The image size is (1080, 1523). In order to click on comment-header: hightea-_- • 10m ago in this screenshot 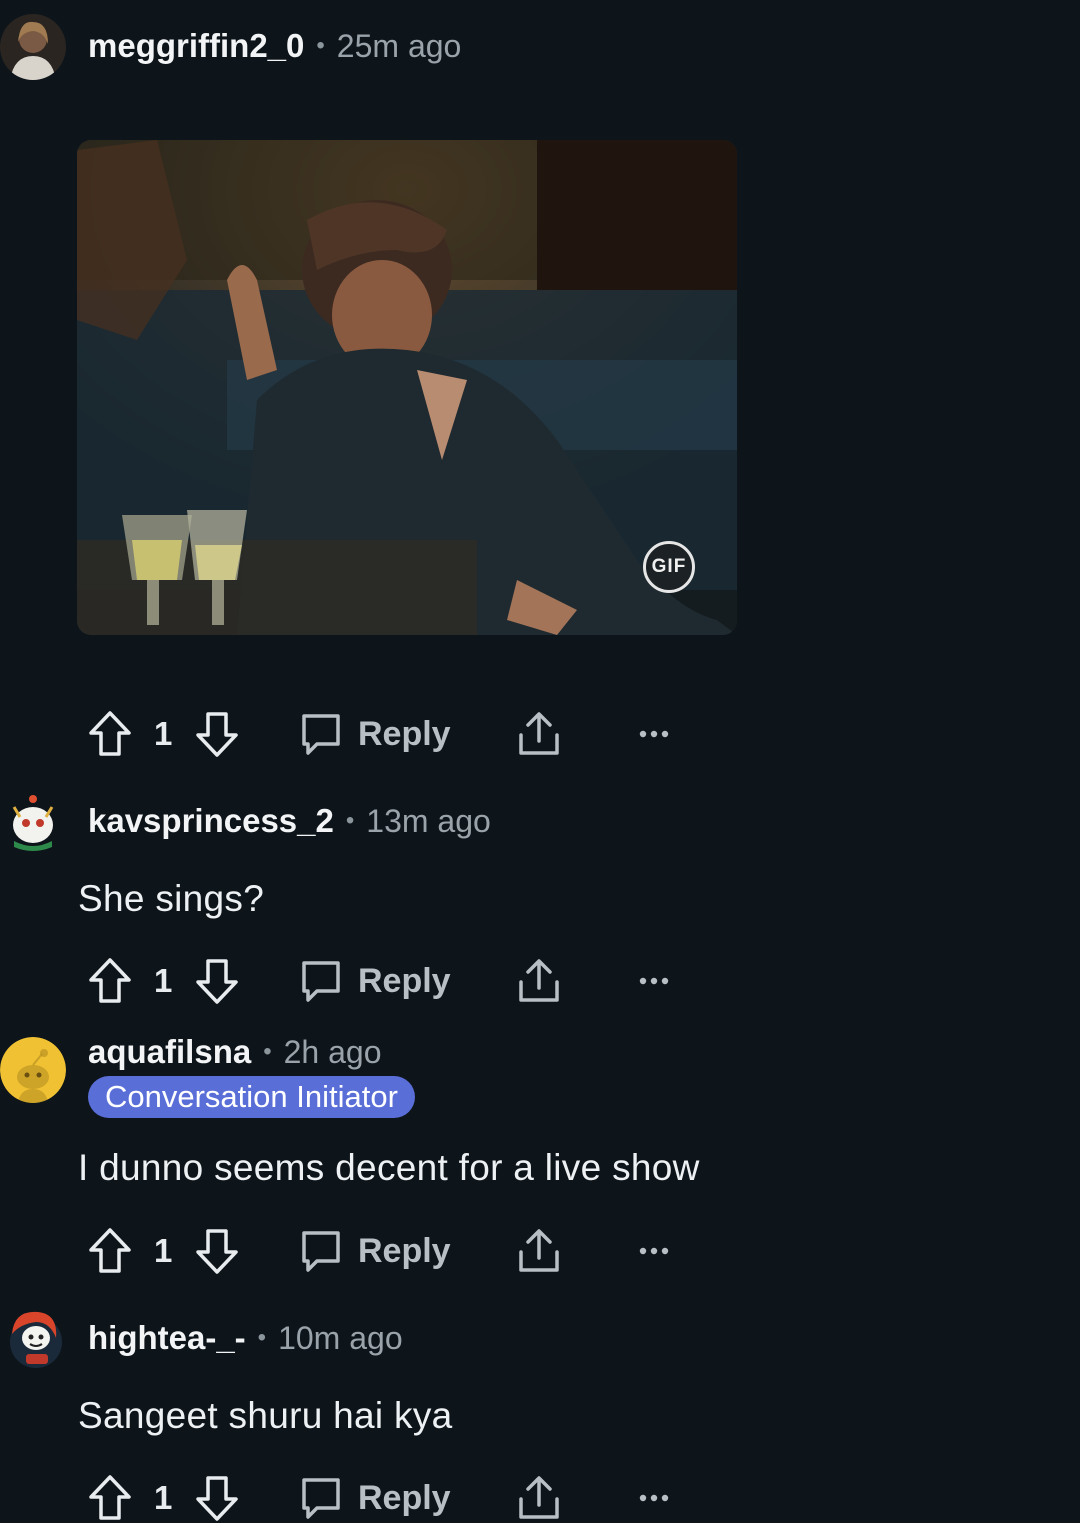, I will do `click(245, 1338)`.